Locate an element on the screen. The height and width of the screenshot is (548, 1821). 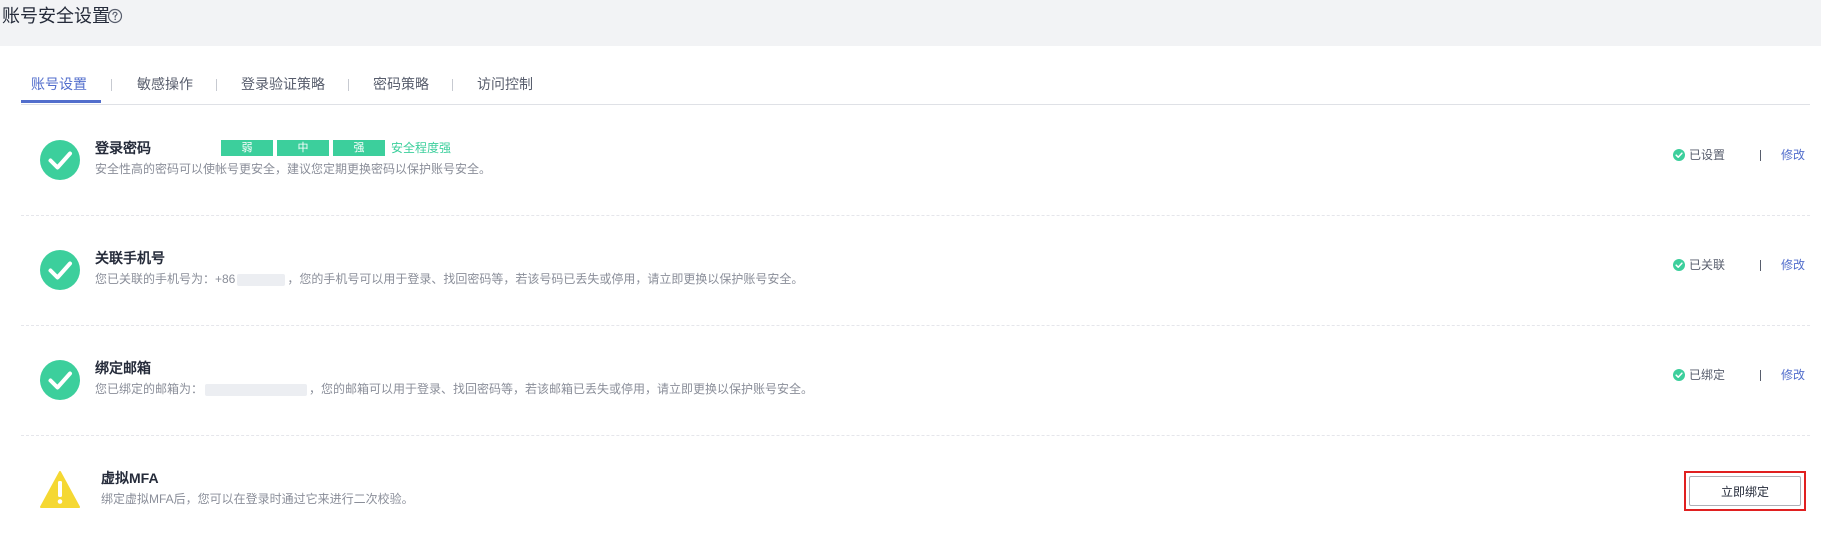
strength-label: 安全程度强 is located at coordinates (421, 148).